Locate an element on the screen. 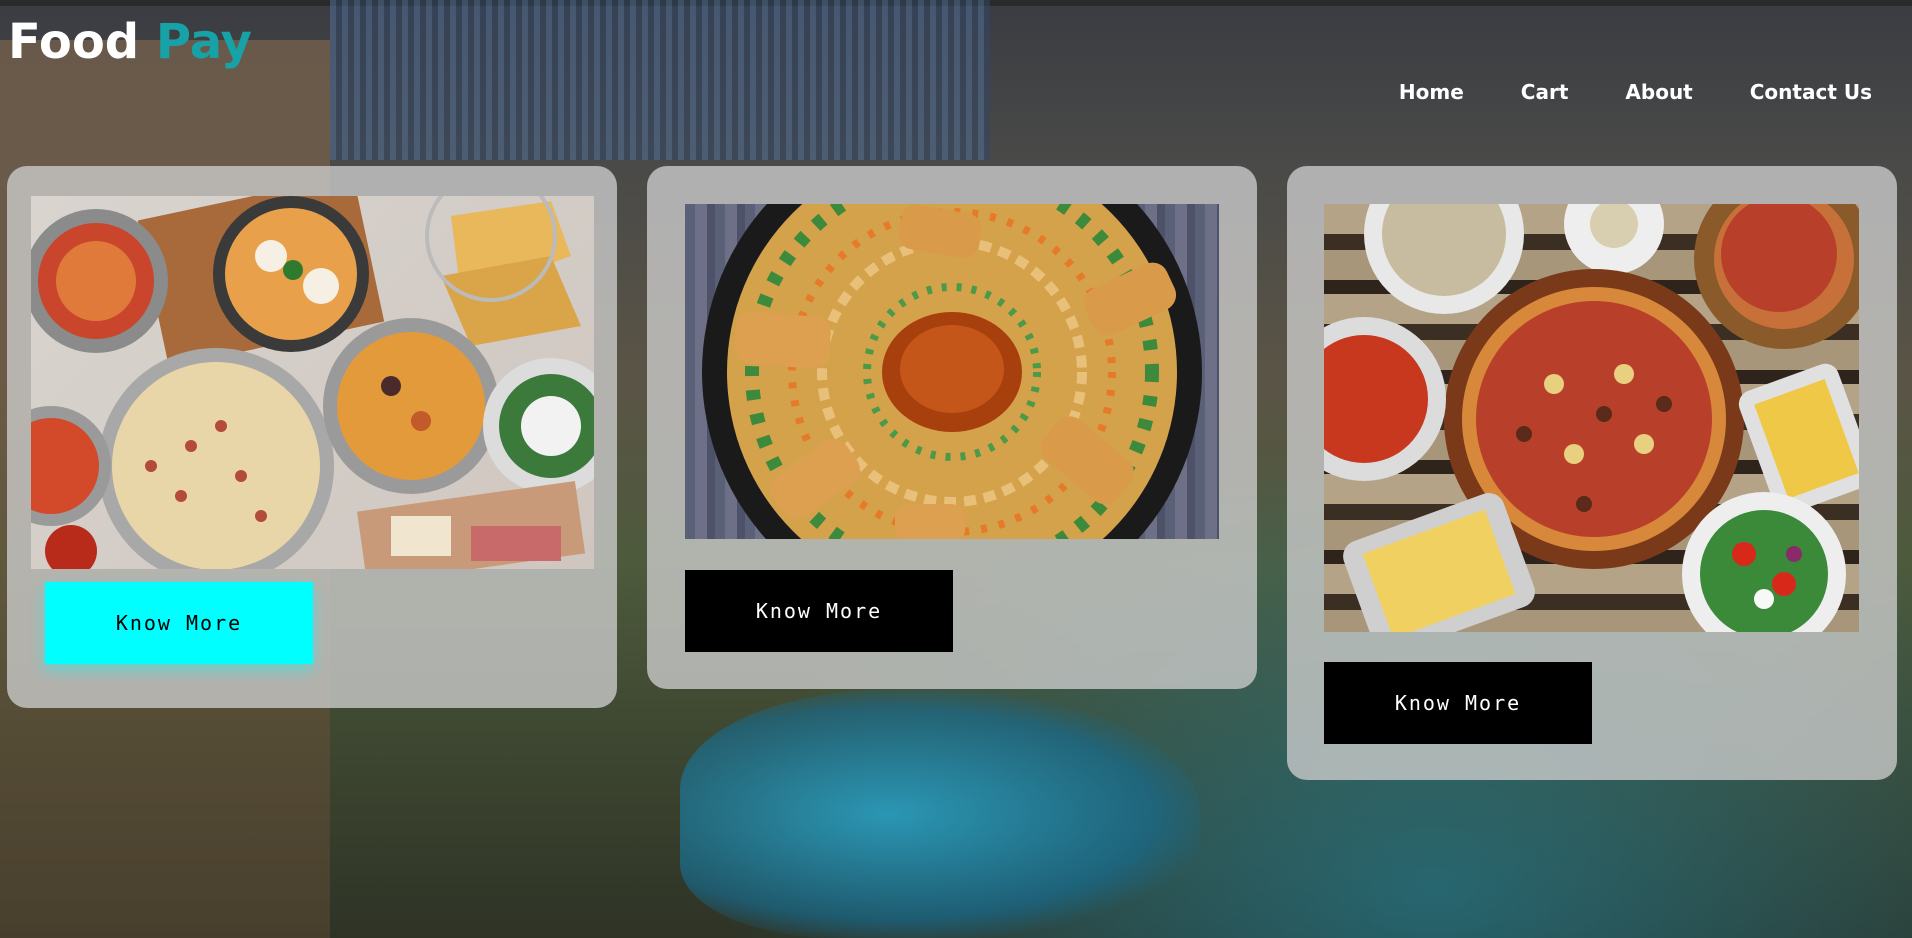 The height and width of the screenshot is (938, 1912). food-spread-illustration is located at coordinates (312, 382).